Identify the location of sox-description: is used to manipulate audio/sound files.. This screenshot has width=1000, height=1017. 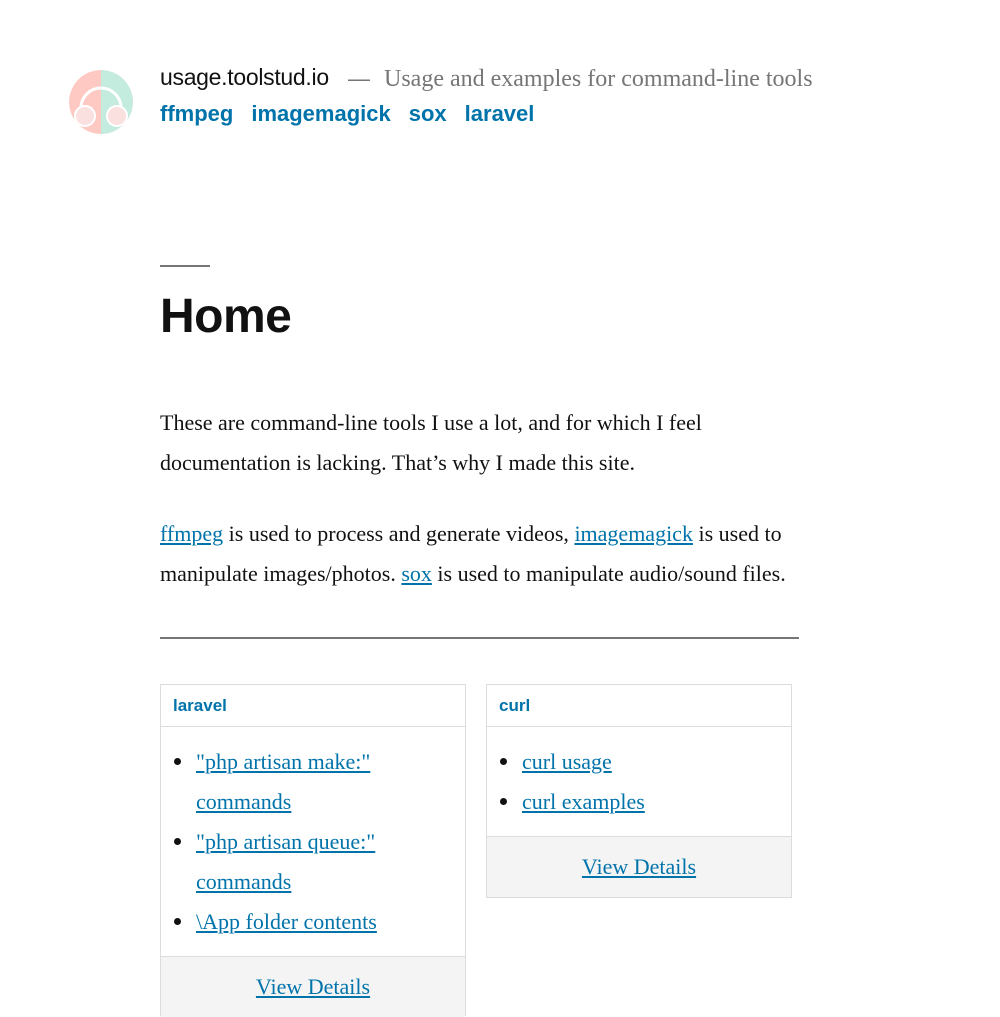
(608, 573).